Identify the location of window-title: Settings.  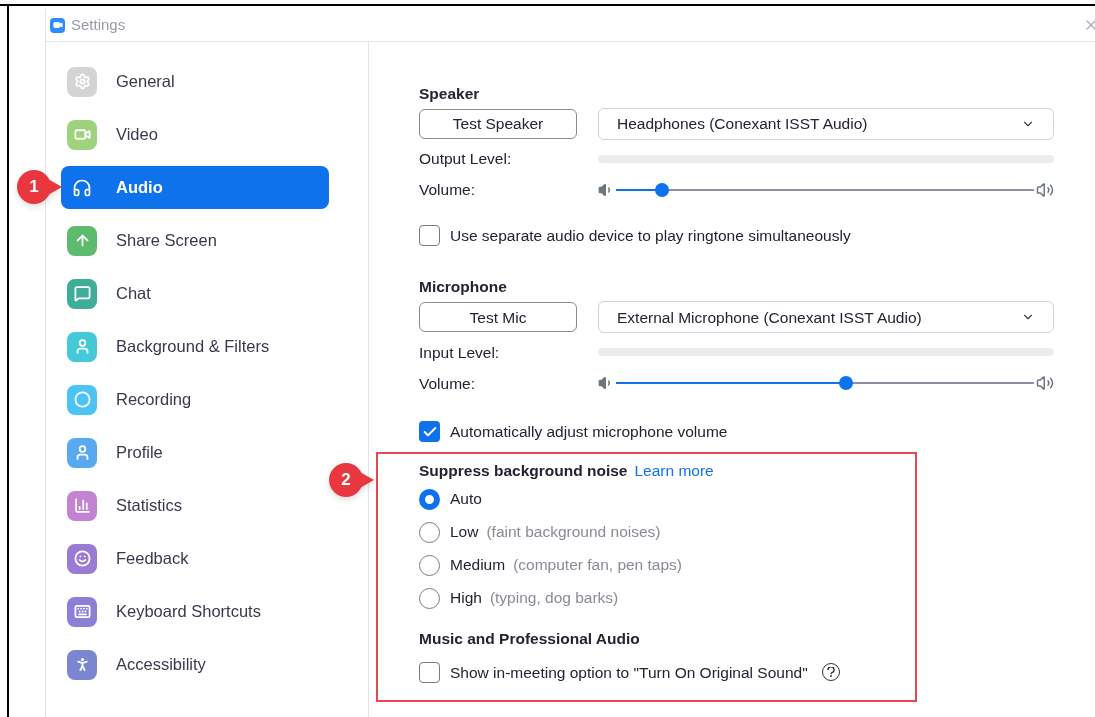
(98, 24).